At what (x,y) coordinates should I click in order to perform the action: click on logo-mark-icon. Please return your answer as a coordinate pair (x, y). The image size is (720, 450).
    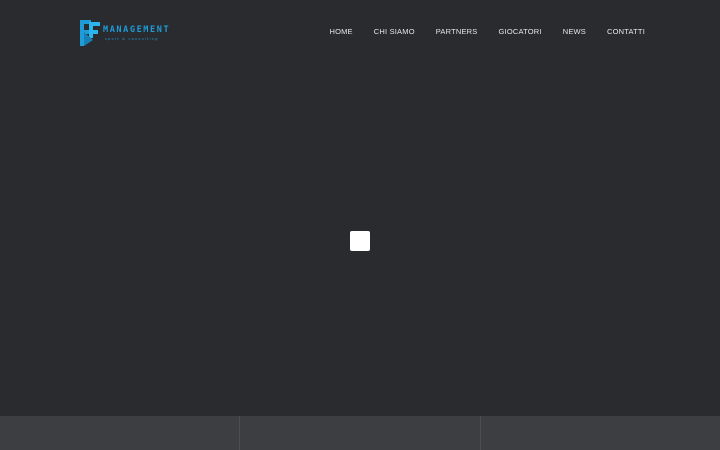
    Looking at the image, I should click on (90, 33).